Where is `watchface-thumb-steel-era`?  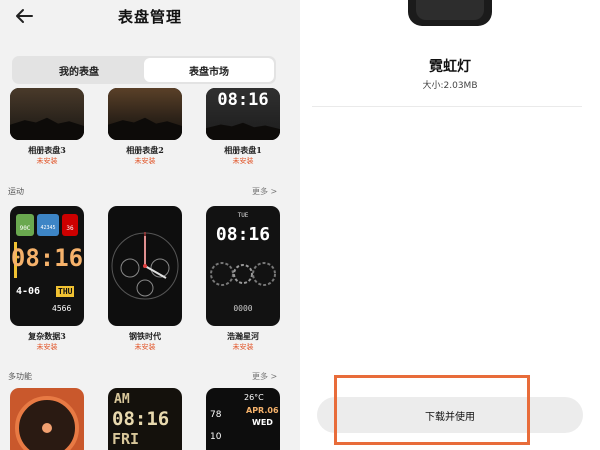
watchface-thumb-steel-era is located at coordinates (145, 266).